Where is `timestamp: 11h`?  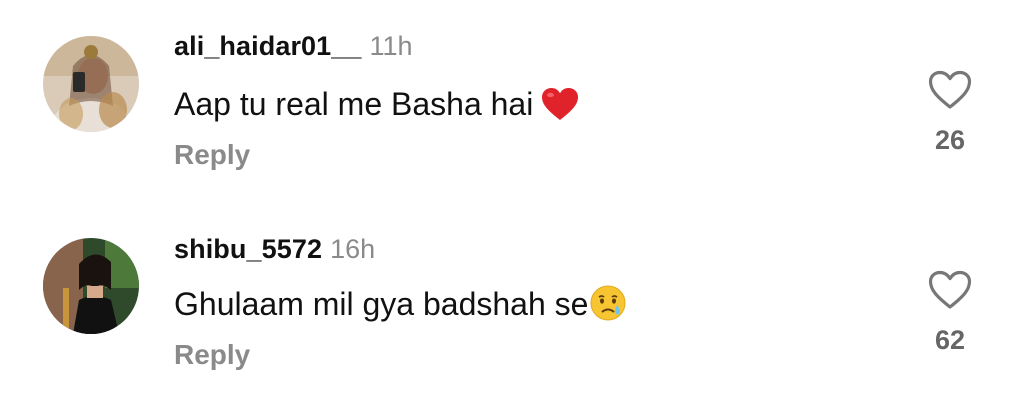
timestamp: 11h is located at coordinates (391, 46).